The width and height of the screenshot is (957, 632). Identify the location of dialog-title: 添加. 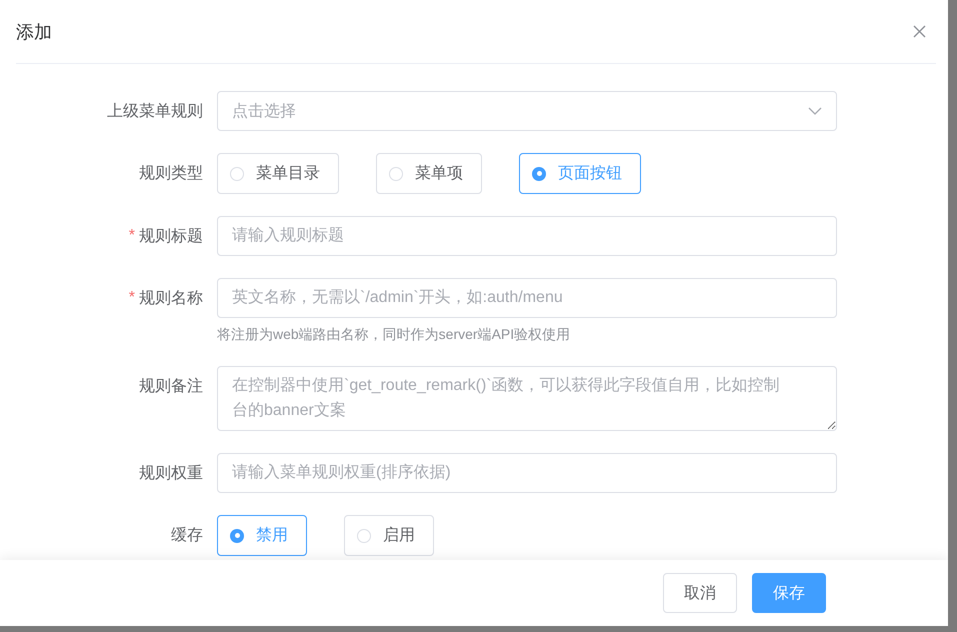
(34, 32).